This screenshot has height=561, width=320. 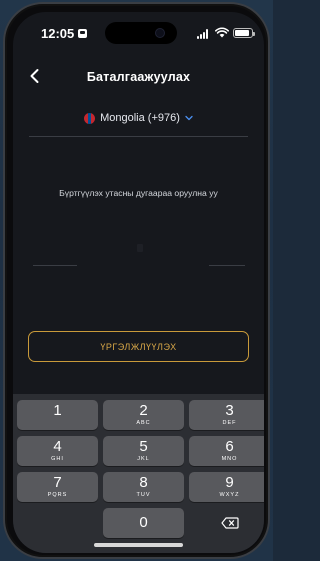 I want to click on page-title: Баталгаажуулах, so click(x=138, y=77).